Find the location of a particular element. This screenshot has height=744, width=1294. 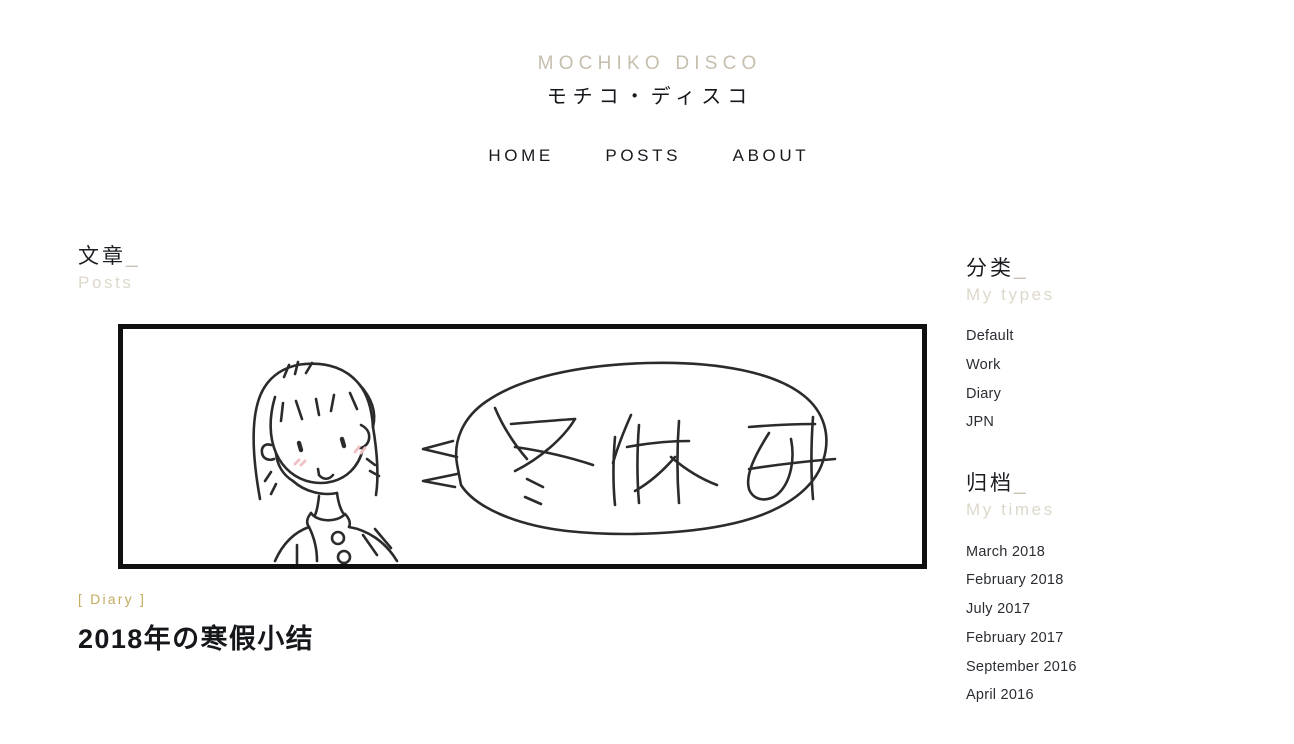

sidebar-item-jpn: JPN is located at coordinates (1115, 422).